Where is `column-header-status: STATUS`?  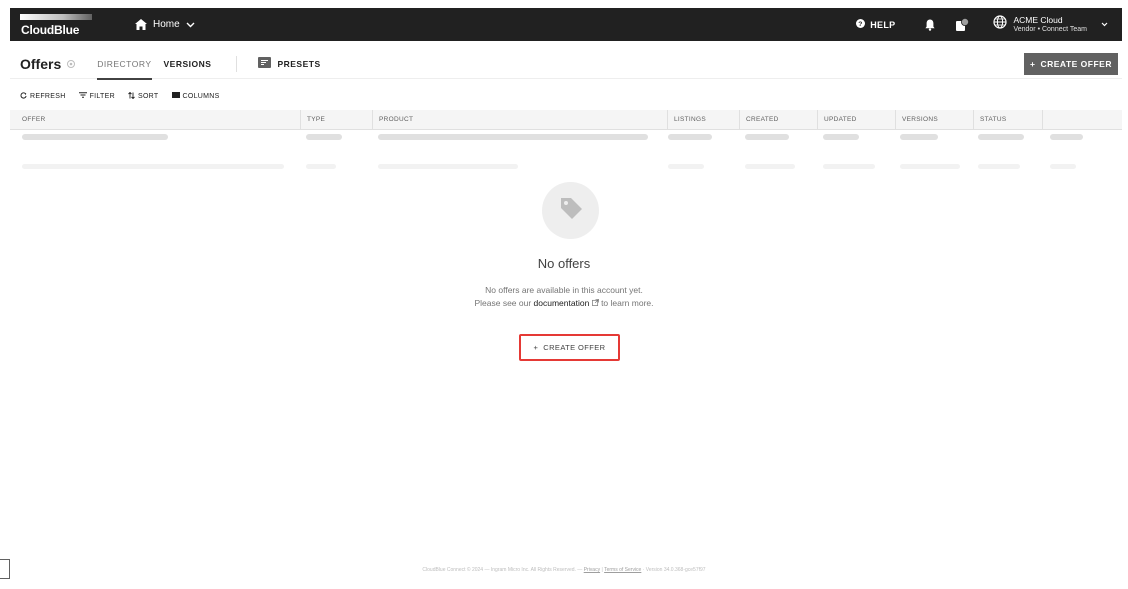
column-header-status: STATUS is located at coordinates (1007, 120).